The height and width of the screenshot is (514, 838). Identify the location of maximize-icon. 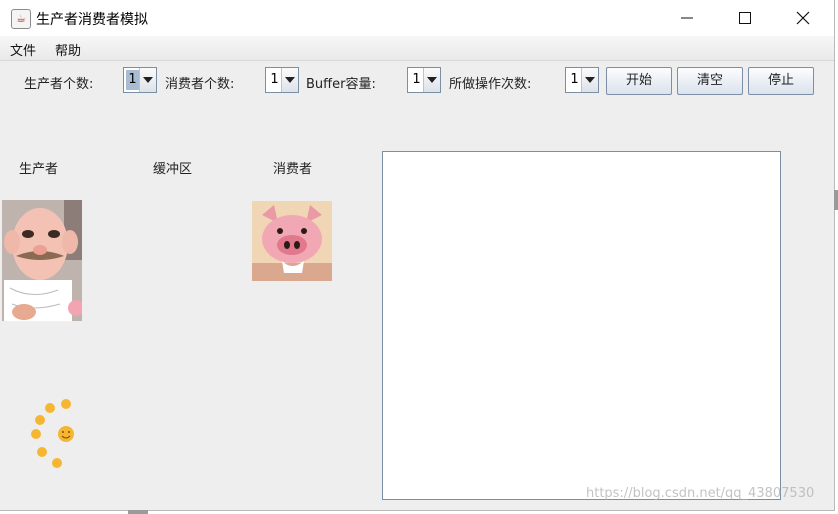
(745, 18).